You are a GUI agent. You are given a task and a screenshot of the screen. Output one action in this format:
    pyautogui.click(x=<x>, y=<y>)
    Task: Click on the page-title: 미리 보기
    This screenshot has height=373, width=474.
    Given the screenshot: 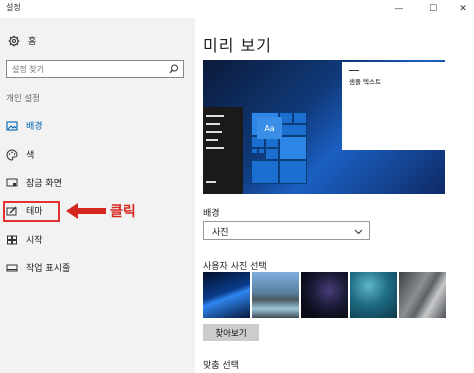 What is the action you would take?
    pyautogui.click(x=237, y=45)
    